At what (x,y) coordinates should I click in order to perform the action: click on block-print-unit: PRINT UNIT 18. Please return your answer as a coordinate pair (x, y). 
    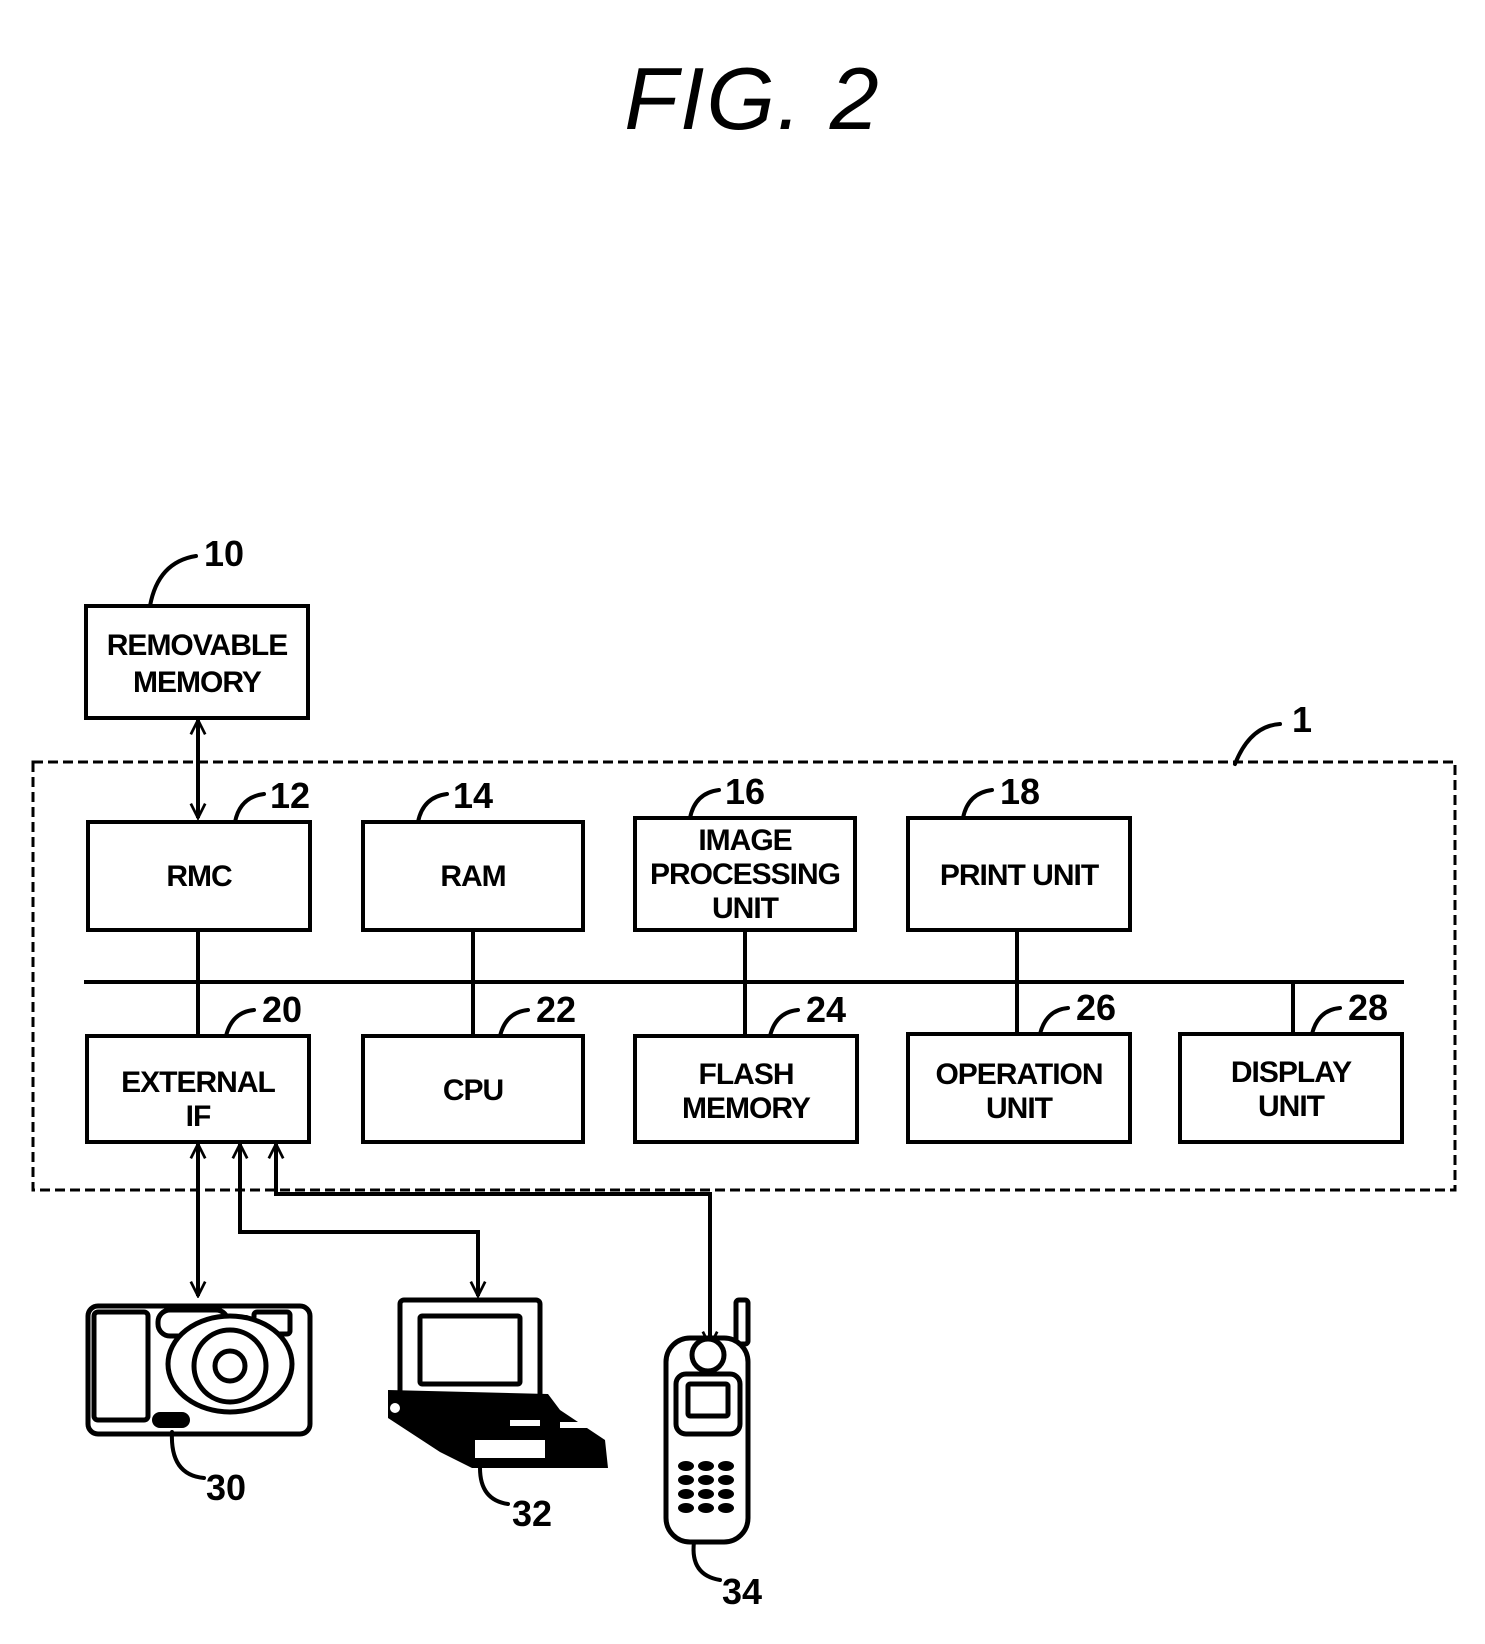
    Looking at the image, I should click on (1019, 851).